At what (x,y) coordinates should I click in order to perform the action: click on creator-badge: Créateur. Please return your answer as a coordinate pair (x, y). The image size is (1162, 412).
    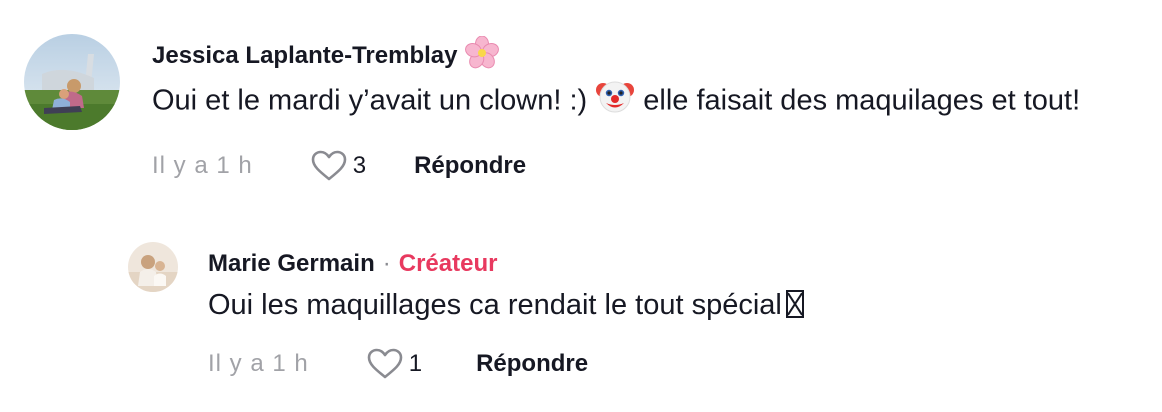
    Looking at the image, I should click on (448, 263).